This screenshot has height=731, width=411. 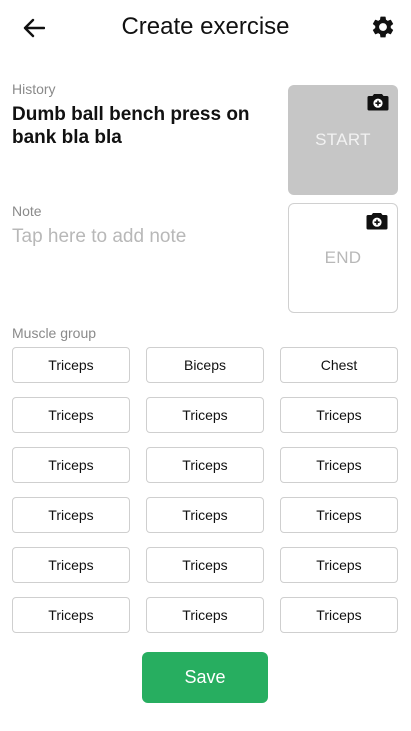 What do you see at coordinates (54, 333) in the screenshot?
I see `muscle-group-label: Muscle group` at bounding box center [54, 333].